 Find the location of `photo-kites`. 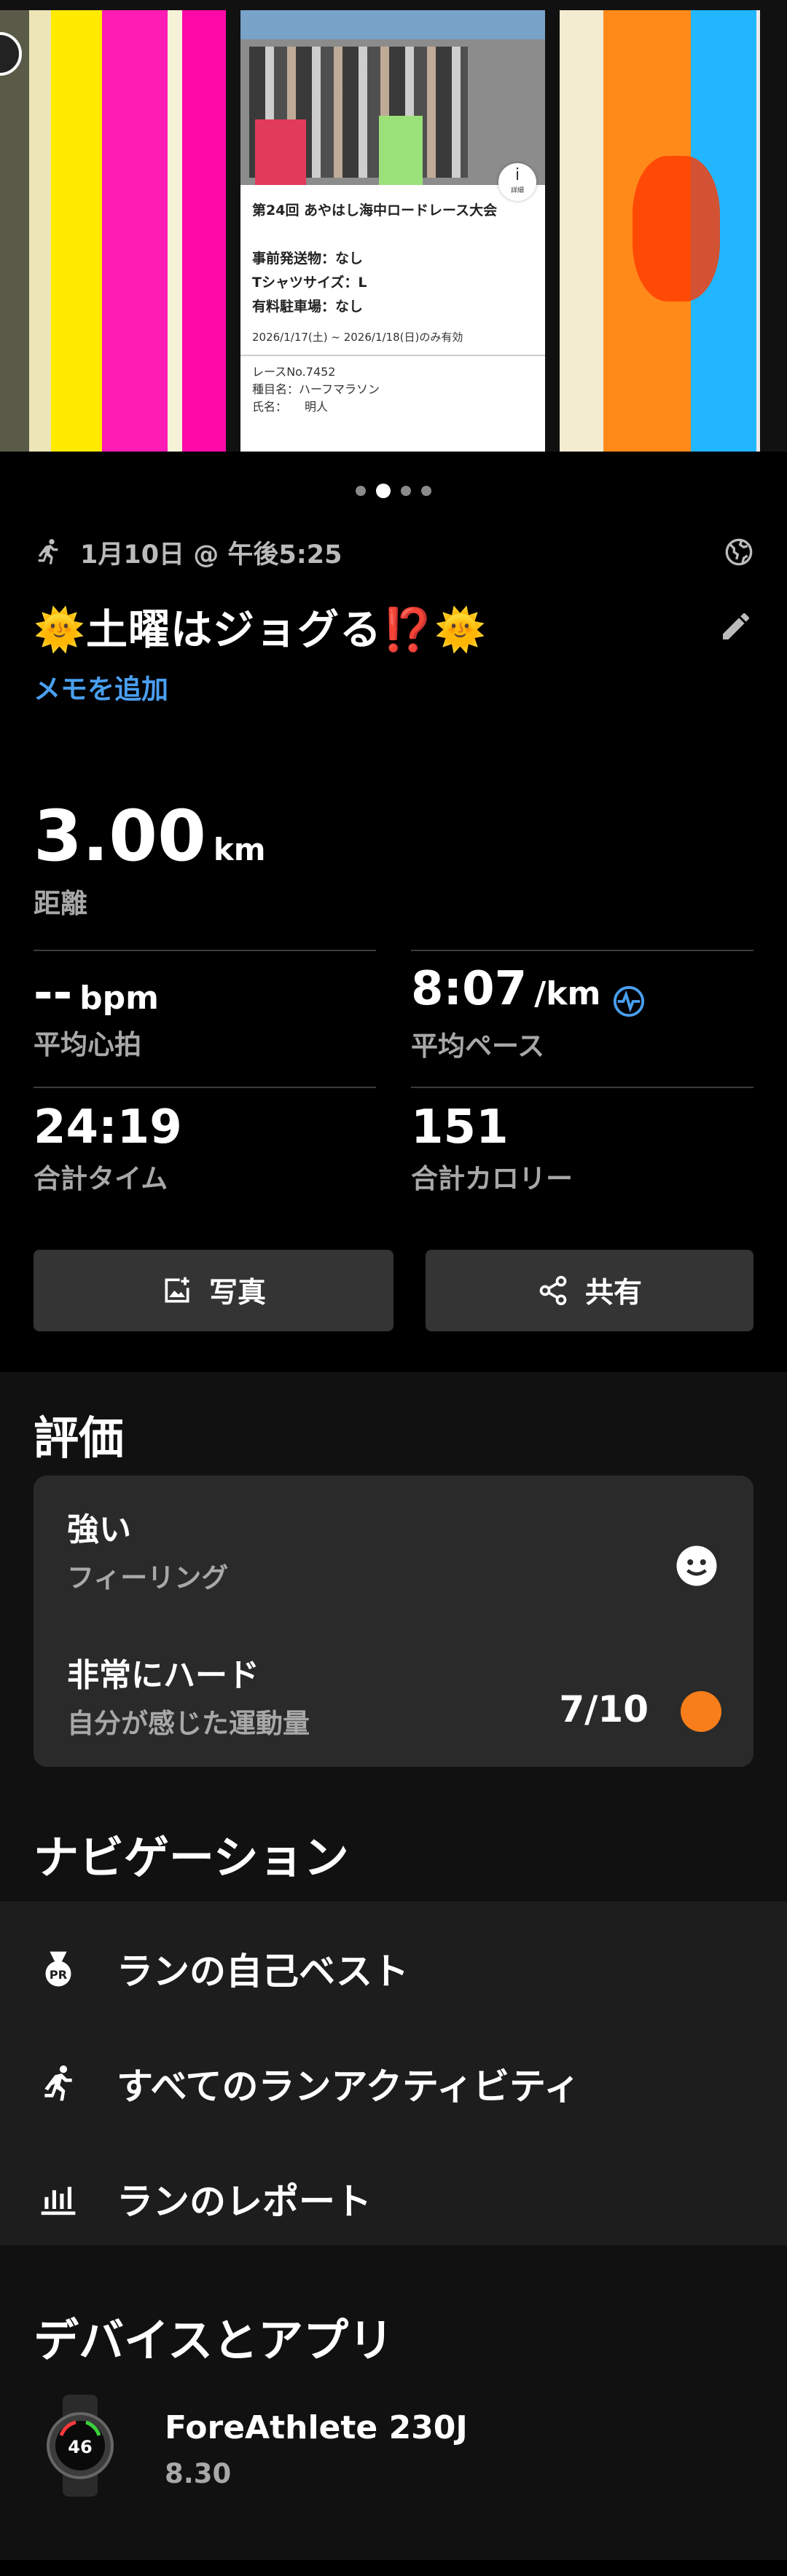

photo-kites is located at coordinates (673, 231).